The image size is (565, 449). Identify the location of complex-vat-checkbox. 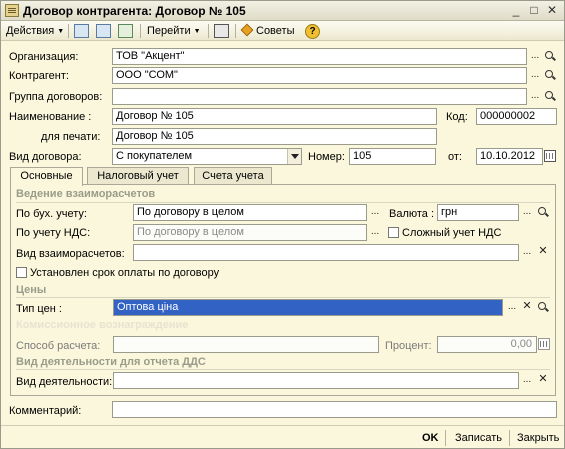
(393, 232).